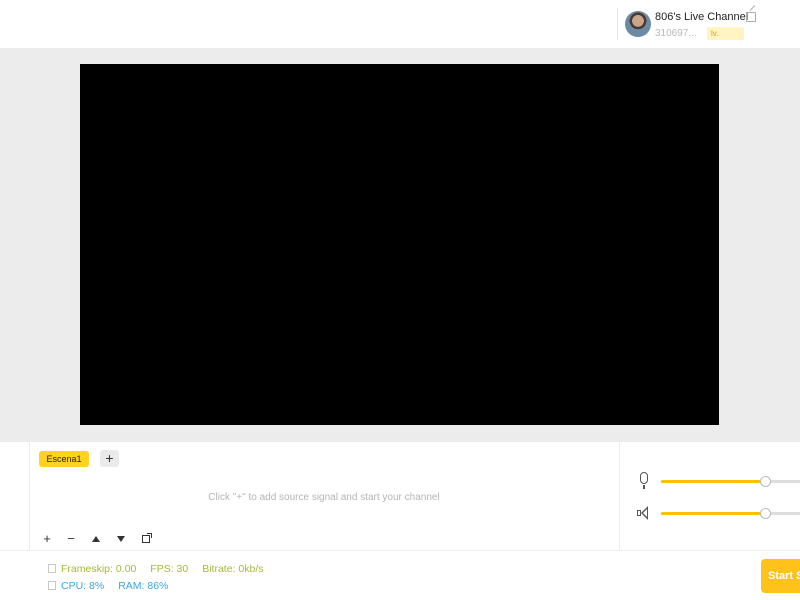 The height and width of the screenshot is (600, 800). Describe the element at coordinates (780, 576) in the screenshot. I see `start-streaming-button: Start Streaming` at that location.